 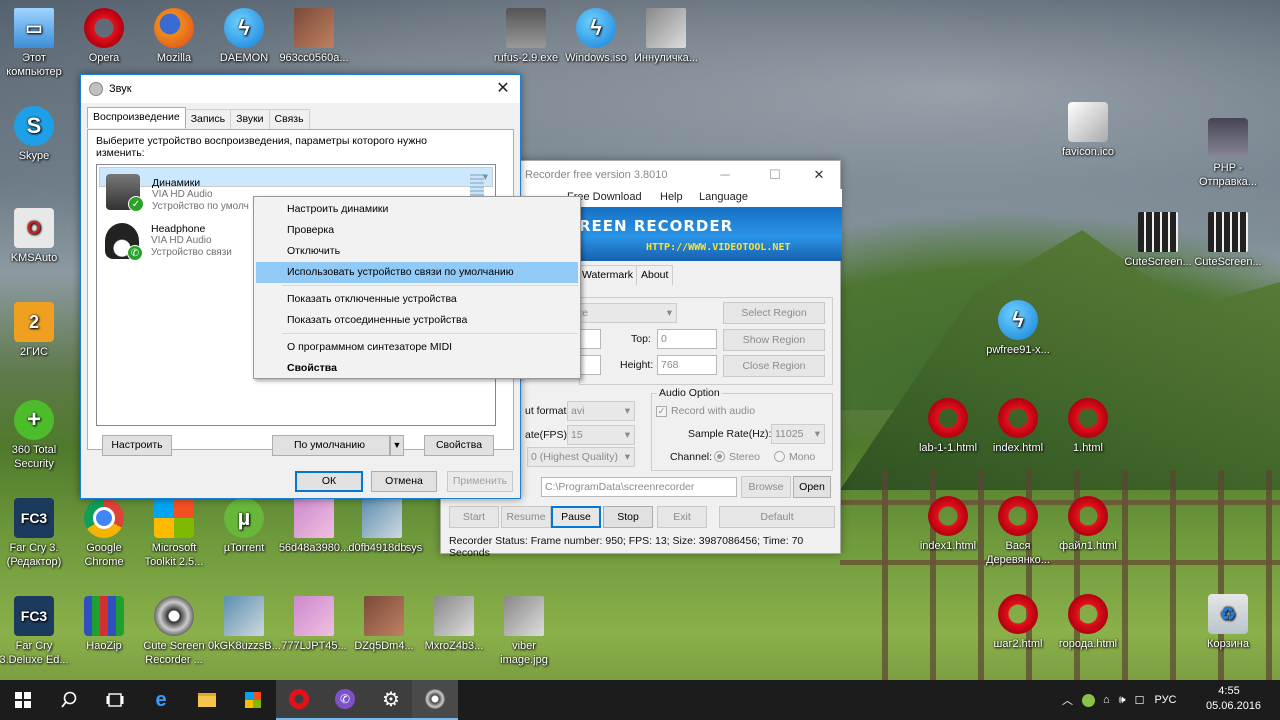 I want to click on desktop-icon-firefox: Mozilla, so click(x=174, y=36).